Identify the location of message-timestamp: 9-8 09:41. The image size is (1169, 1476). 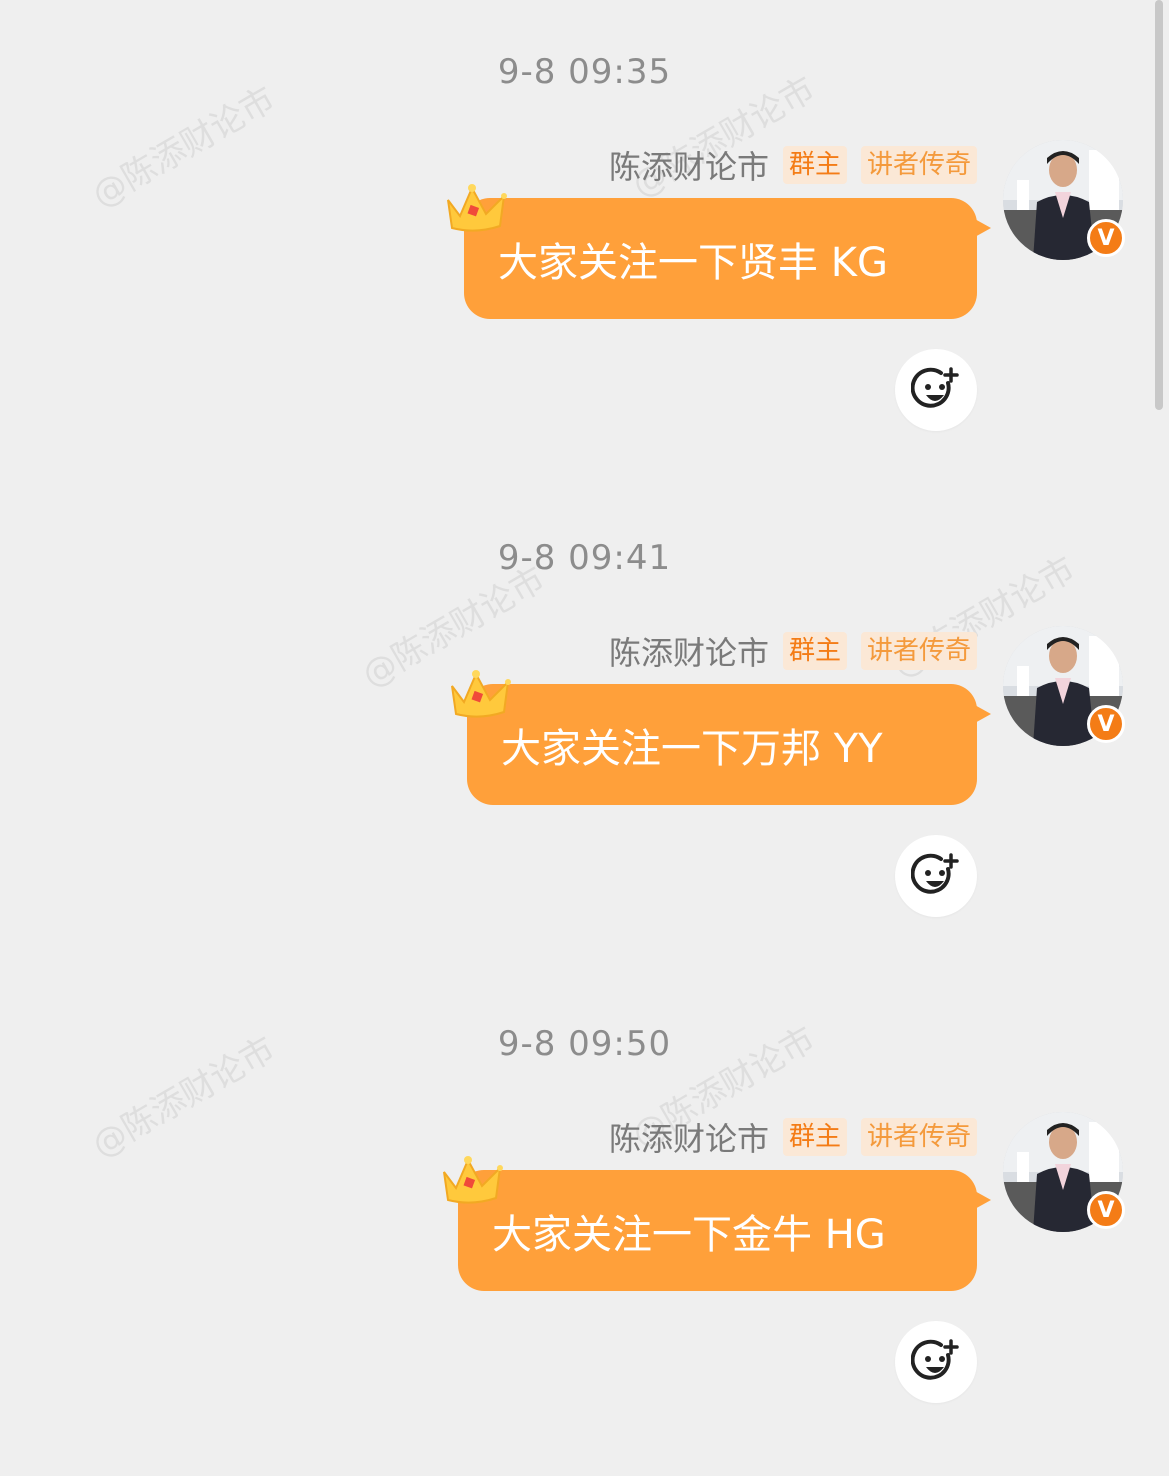
(584, 558).